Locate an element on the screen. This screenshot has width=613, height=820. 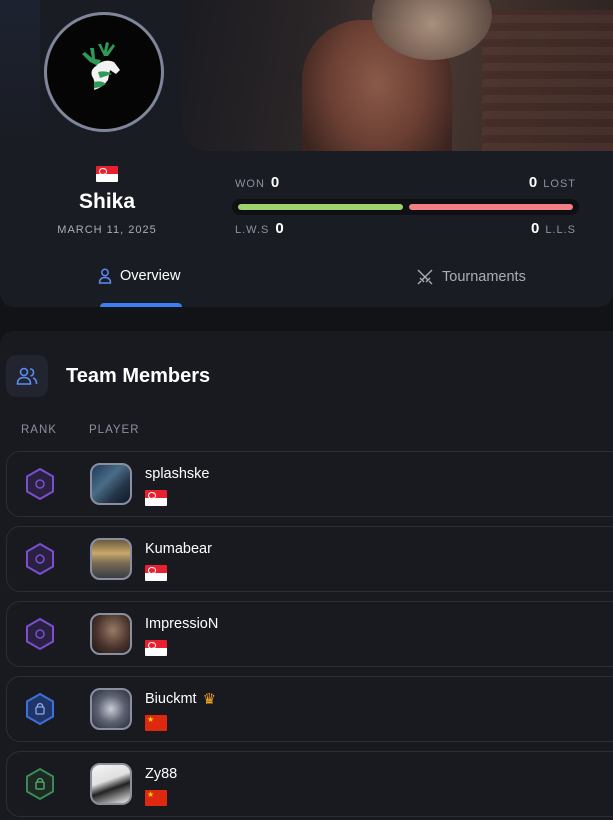
team-created-date: MARCH 11, 2025 is located at coordinates (107, 230).